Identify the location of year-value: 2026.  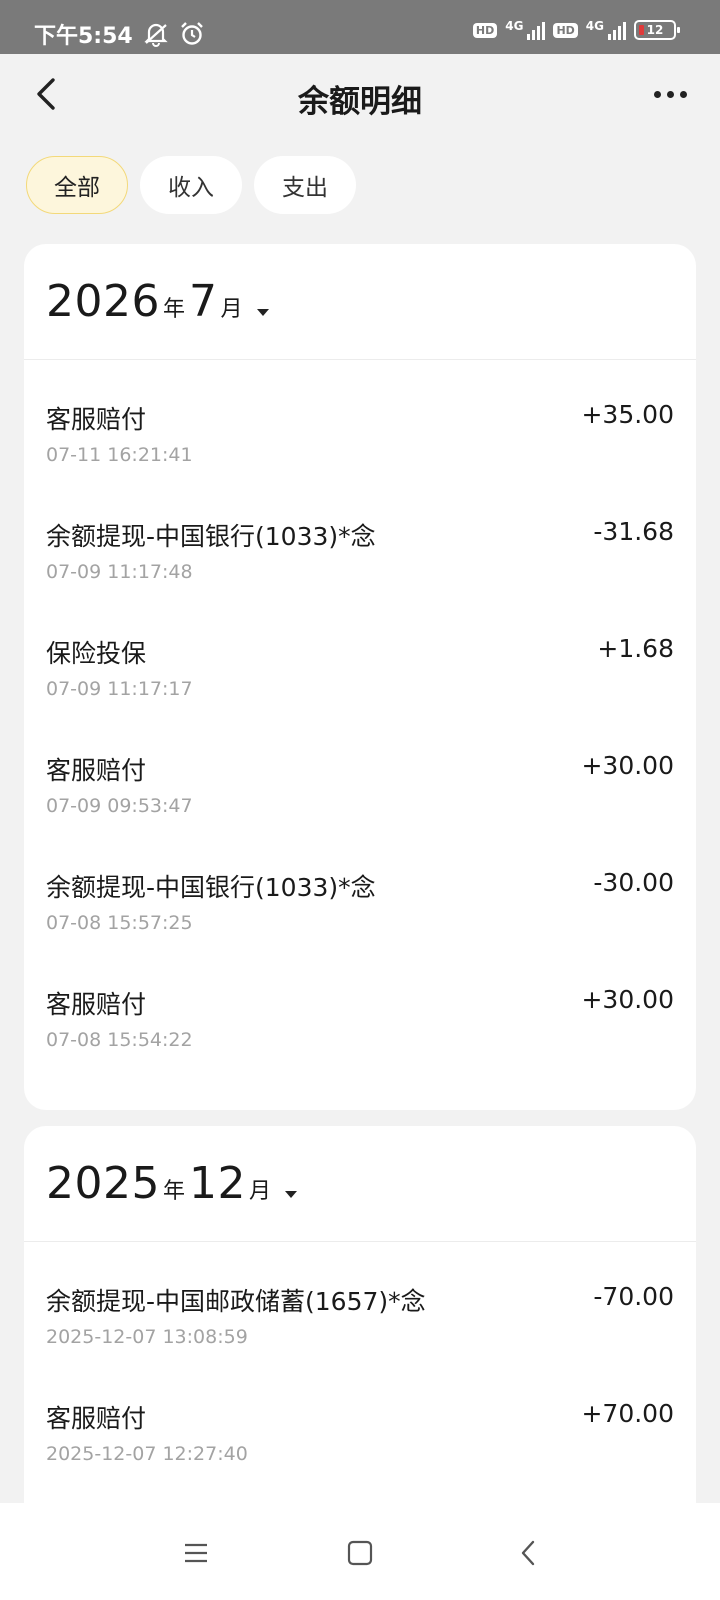
(103, 301).